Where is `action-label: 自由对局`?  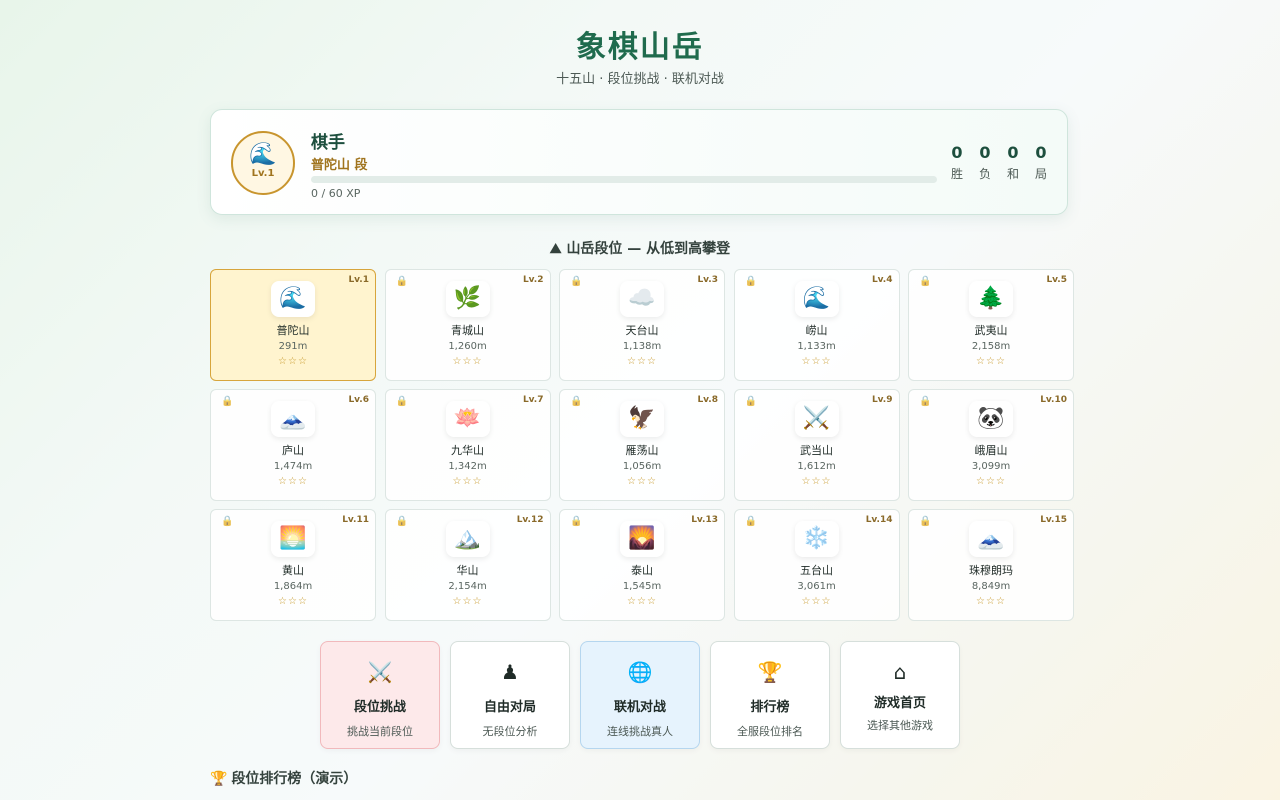
action-label: 自由对局 is located at coordinates (509, 707).